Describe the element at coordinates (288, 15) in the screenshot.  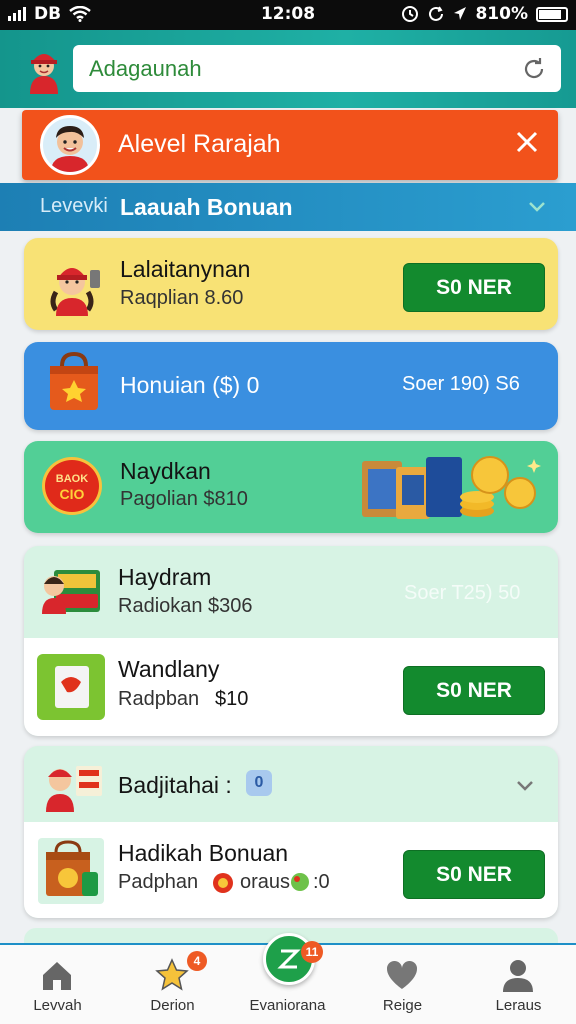
I see `status-bar: DB 12:08 810%` at that location.